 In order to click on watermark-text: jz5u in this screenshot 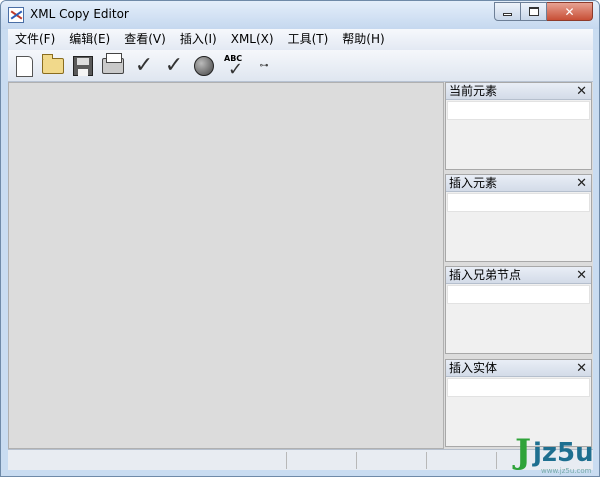, I will do `click(563, 453)`.